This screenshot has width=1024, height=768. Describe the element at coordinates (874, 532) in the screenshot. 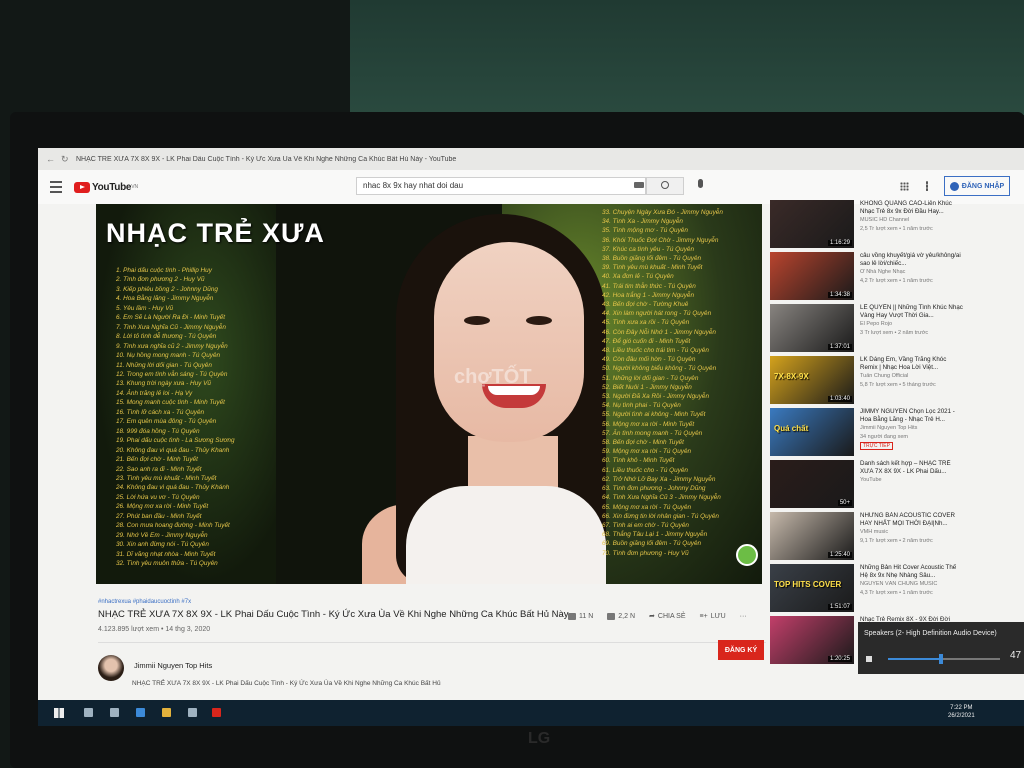

I see `related-video-channel: VMH music` at that location.